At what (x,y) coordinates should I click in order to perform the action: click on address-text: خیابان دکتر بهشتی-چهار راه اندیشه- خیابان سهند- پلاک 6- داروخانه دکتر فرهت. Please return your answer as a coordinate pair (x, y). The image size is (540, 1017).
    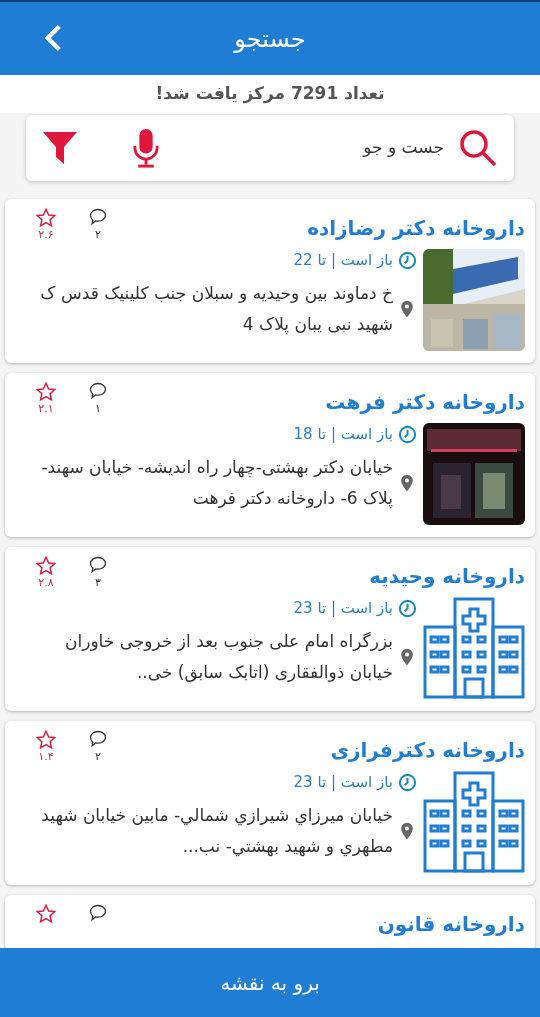
    Looking at the image, I should click on (216, 483).